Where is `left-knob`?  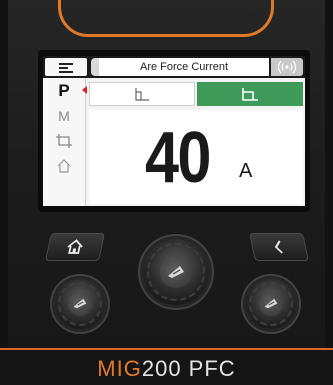 left-knob is located at coordinates (80, 304).